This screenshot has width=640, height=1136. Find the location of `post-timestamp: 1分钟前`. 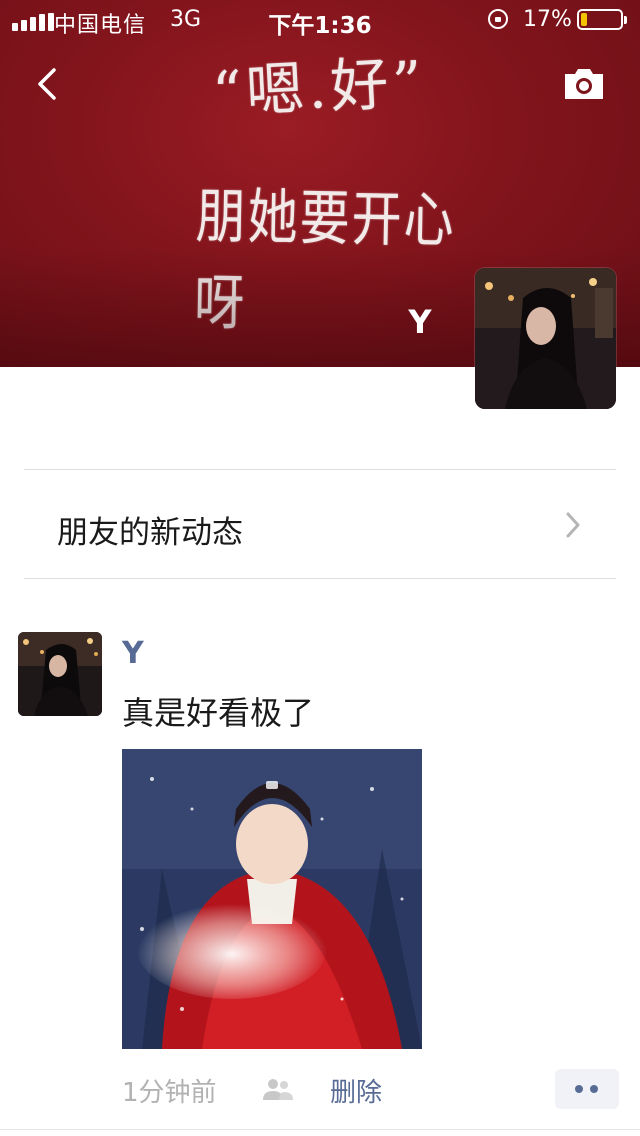

post-timestamp: 1分钟前 is located at coordinates (169, 1093).